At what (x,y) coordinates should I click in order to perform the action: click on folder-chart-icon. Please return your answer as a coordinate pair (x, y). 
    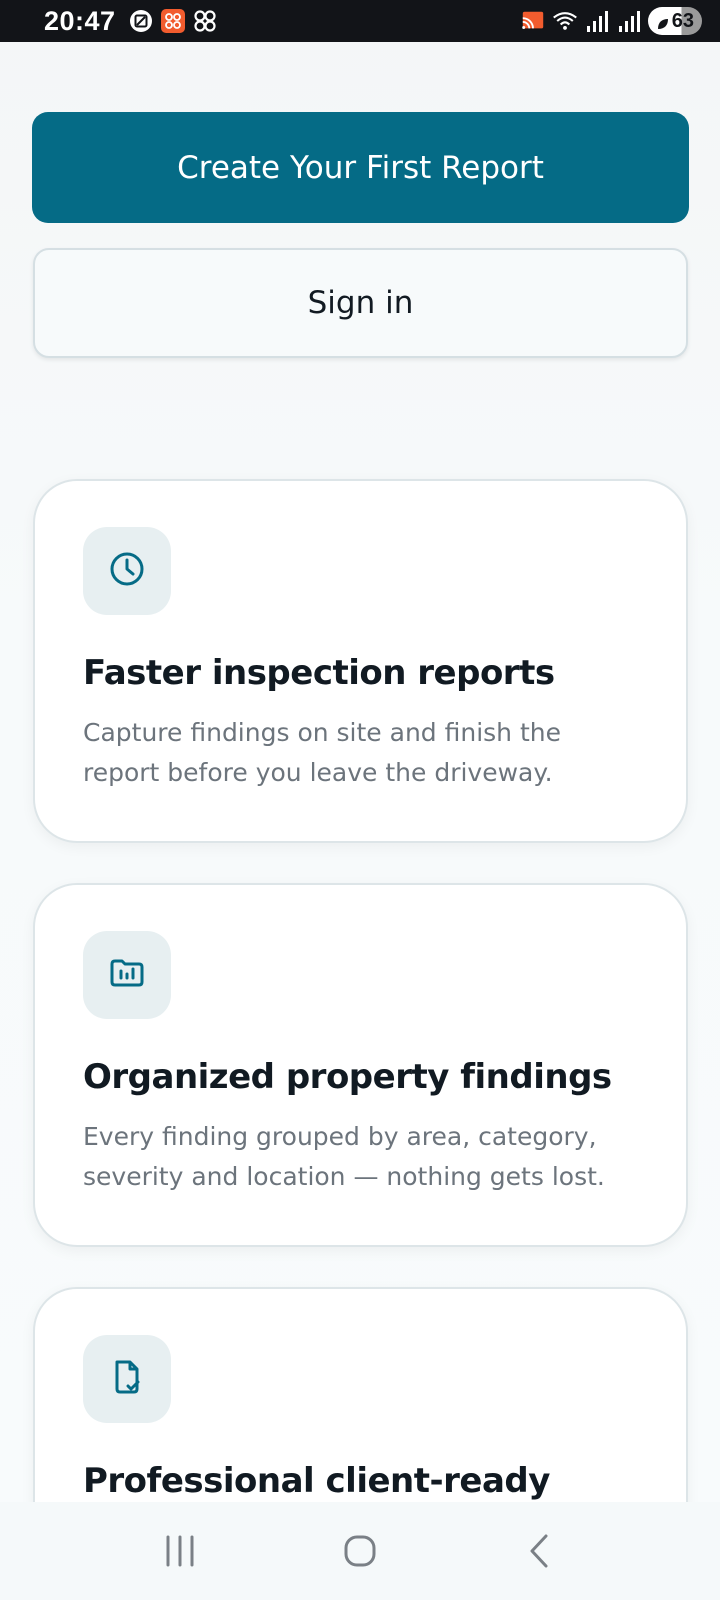
    Looking at the image, I should click on (127, 975).